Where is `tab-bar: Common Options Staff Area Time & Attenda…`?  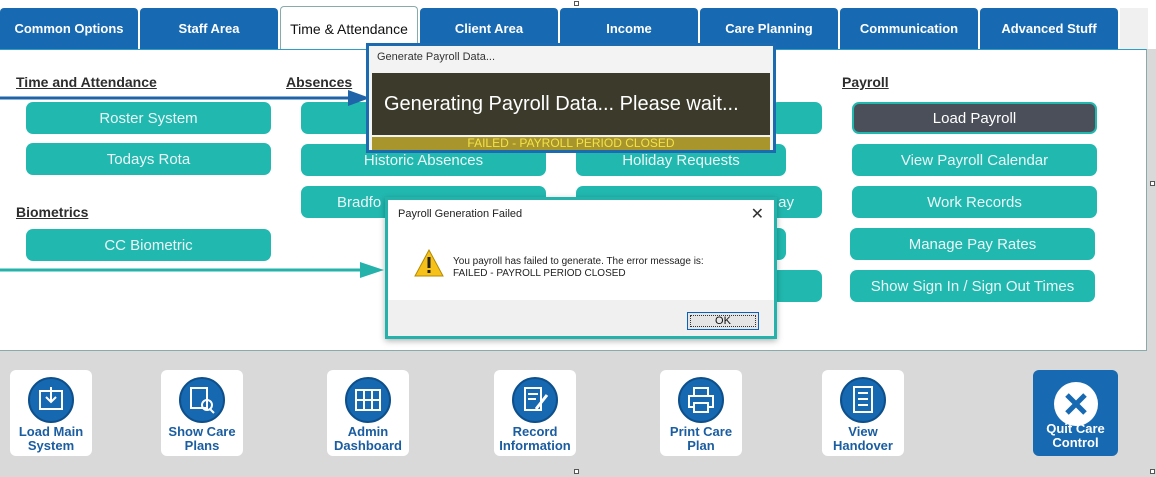 tab-bar: Common Options Staff Area Time & Attenda… is located at coordinates (578, 25).